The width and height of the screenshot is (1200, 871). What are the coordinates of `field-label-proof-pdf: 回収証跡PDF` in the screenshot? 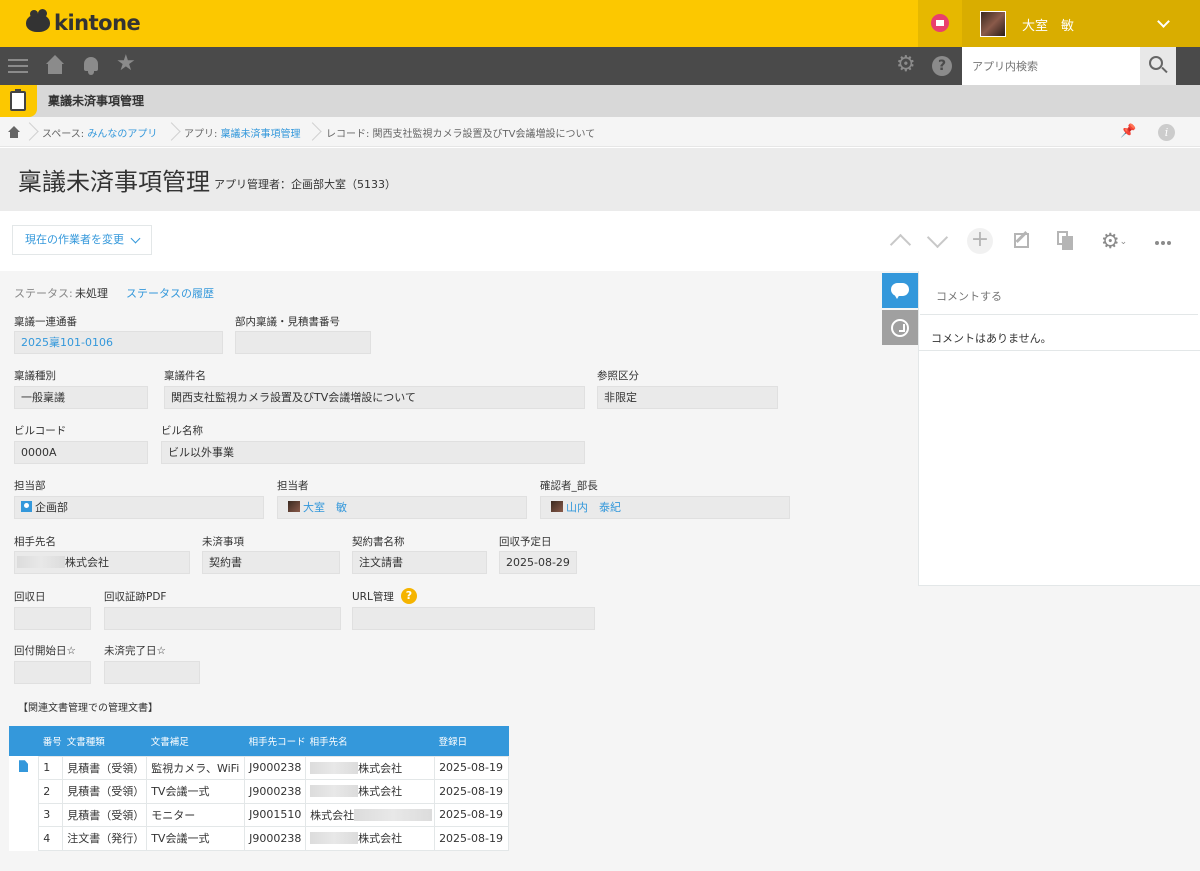 It's located at (135, 597).